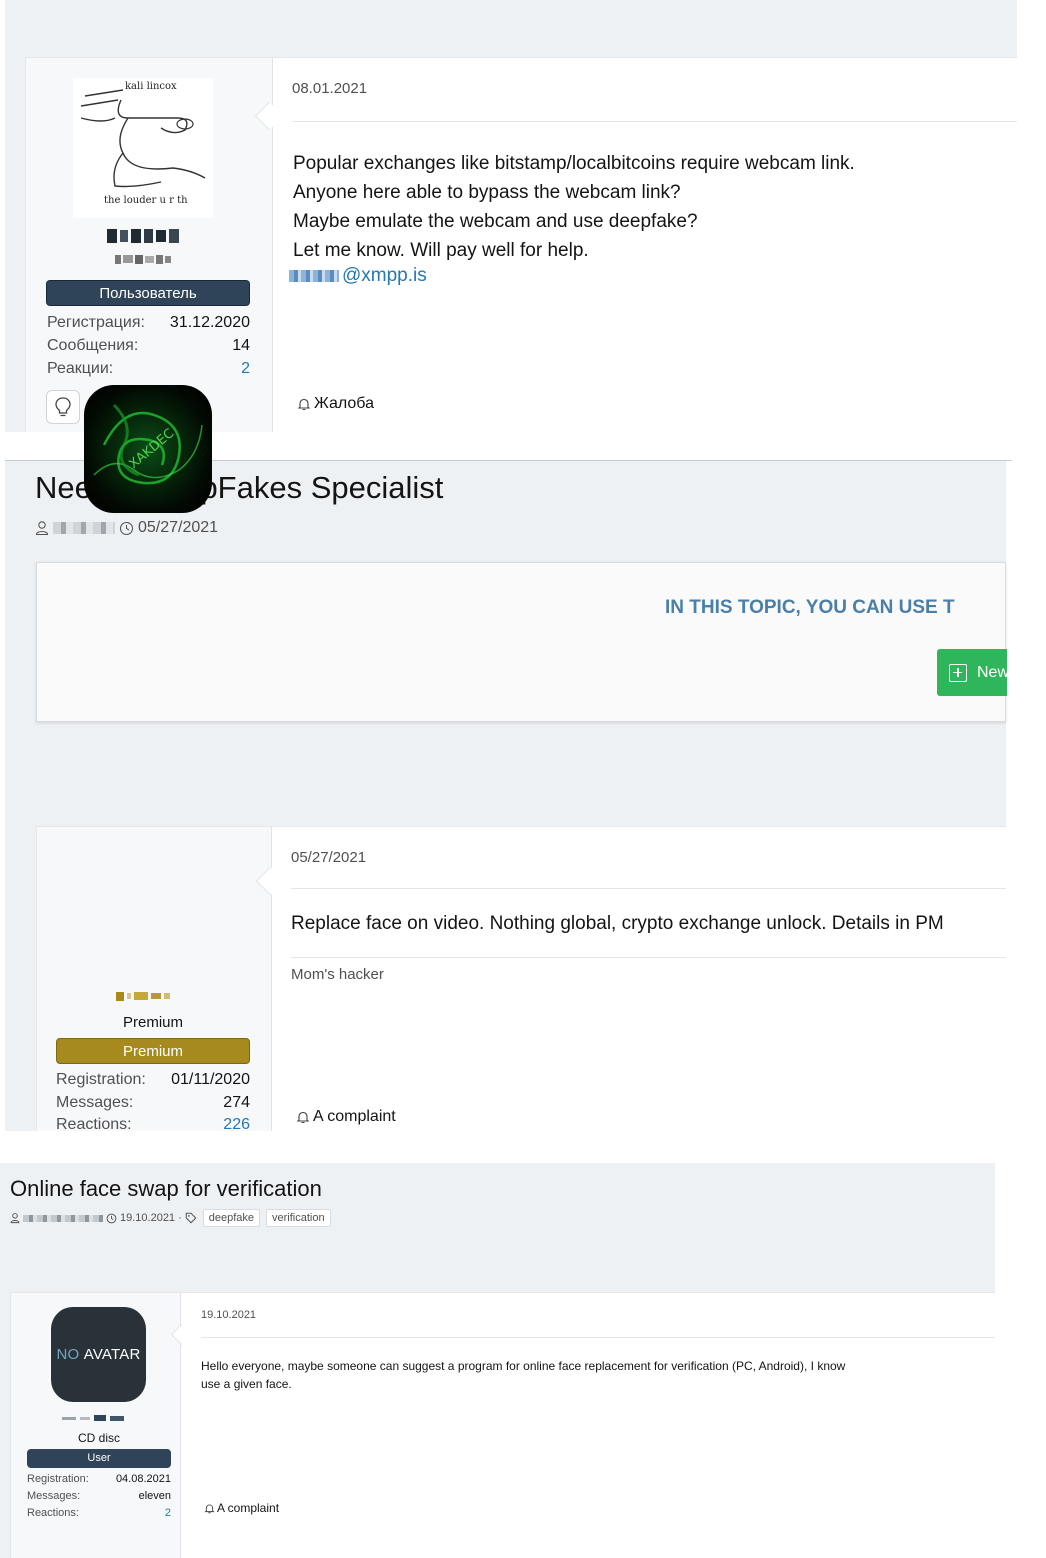  I want to click on stat-messages: Сообщения: 14, so click(148, 346).